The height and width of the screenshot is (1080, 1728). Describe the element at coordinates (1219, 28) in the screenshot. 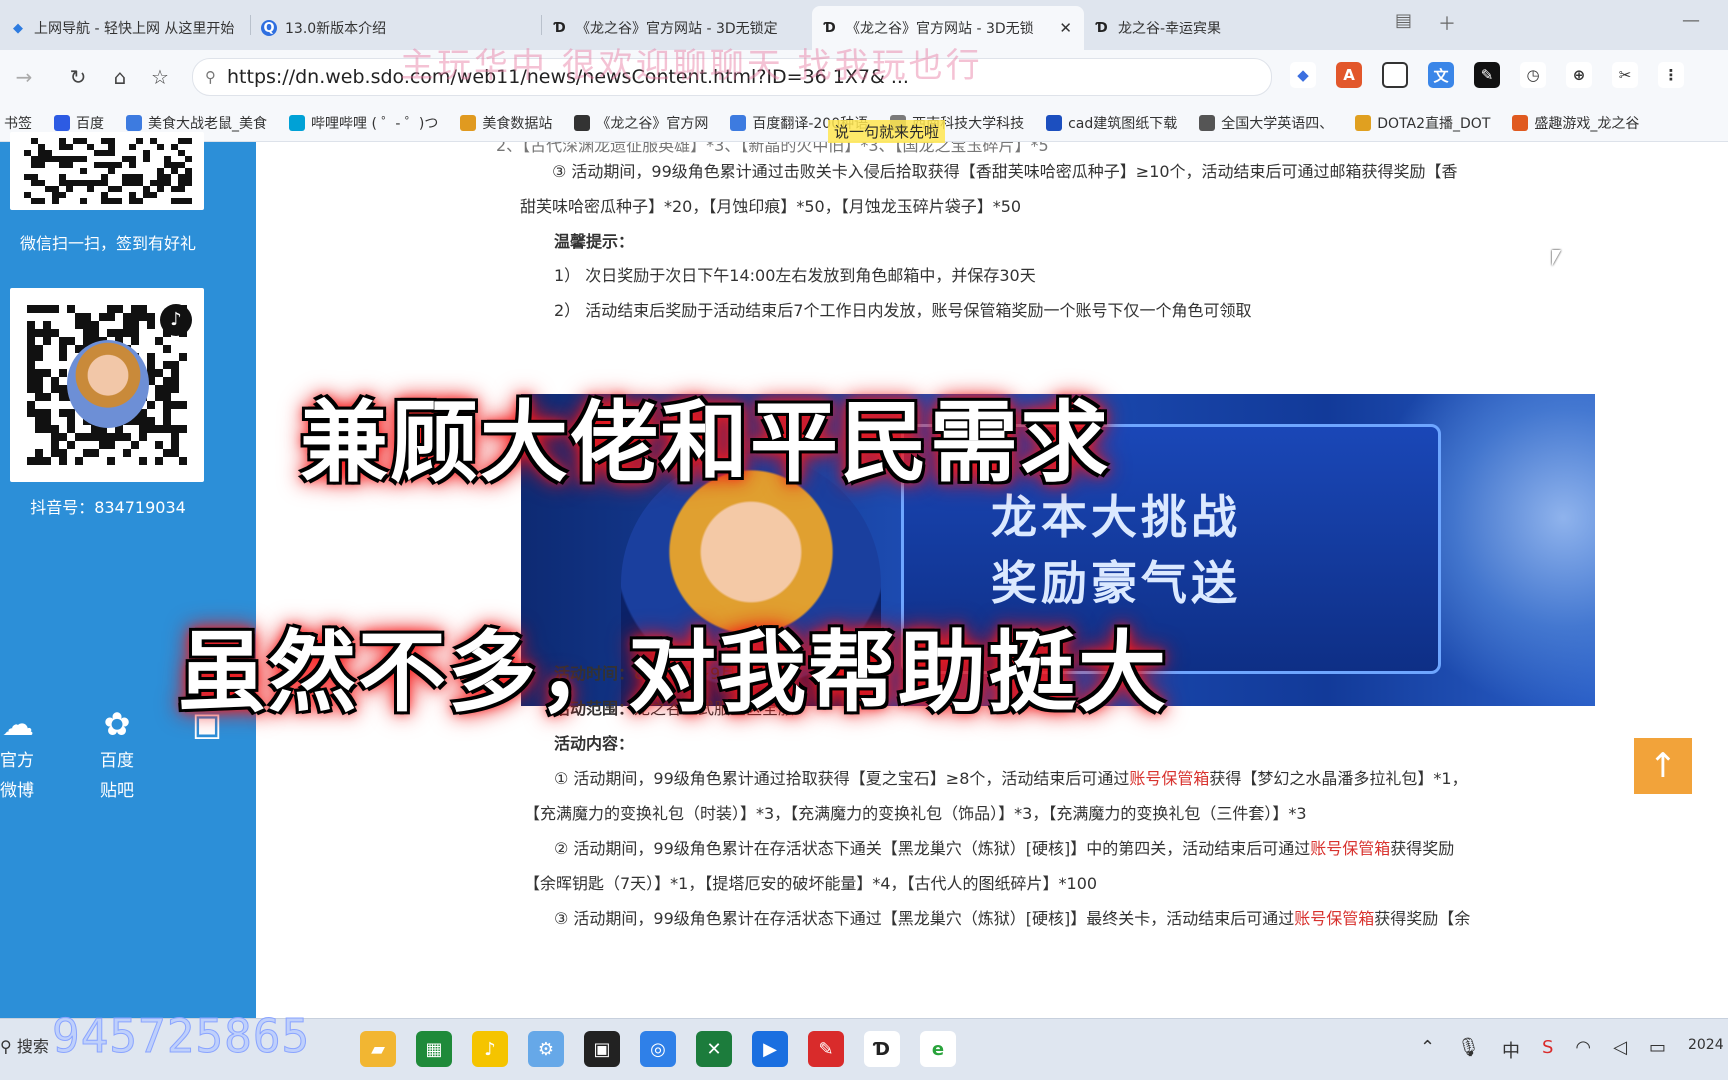

I see `tab-lucky-bingo: Ɗ 龙之谷-幸运宾果` at that location.